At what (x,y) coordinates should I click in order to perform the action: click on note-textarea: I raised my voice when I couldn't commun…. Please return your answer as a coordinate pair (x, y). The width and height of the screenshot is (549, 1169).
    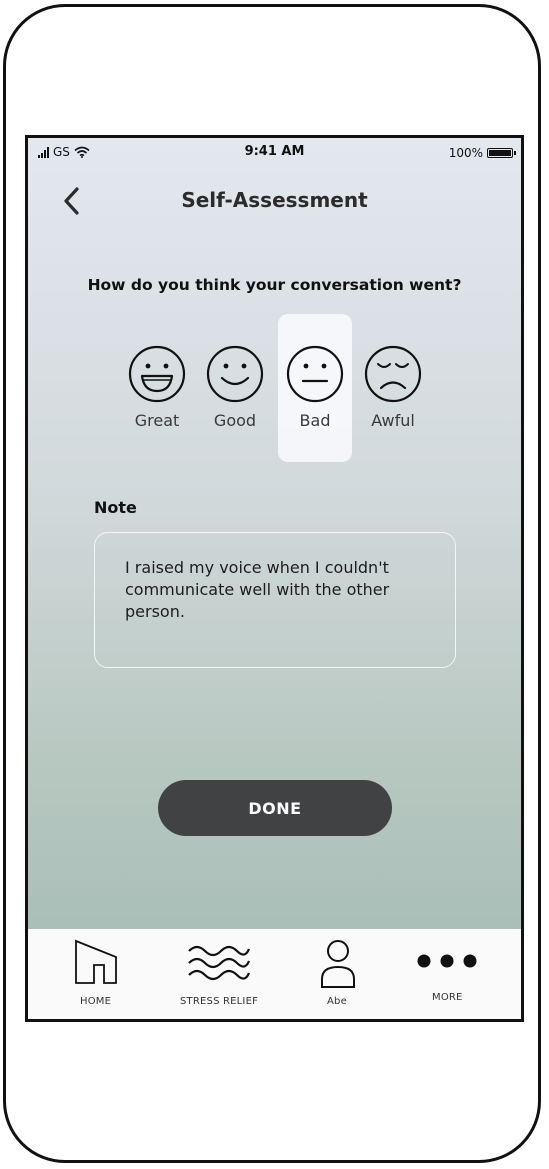
    Looking at the image, I should click on (275, 600).